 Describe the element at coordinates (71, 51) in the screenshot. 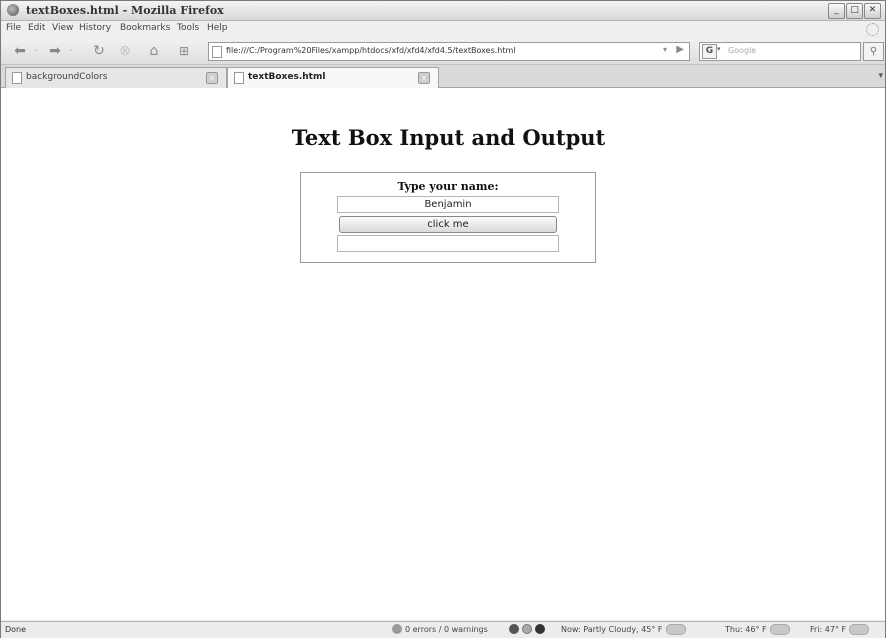

I see `forward-history-dropdown: ·` at that location.